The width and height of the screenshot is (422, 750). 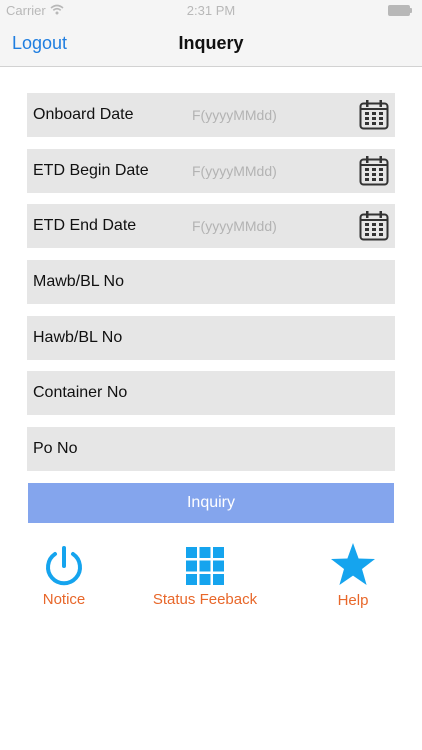 What do you see at coordinates (85, 225) in the screenshot?
I see `field-label: ETD End Date` at bounding box center [85, 225].